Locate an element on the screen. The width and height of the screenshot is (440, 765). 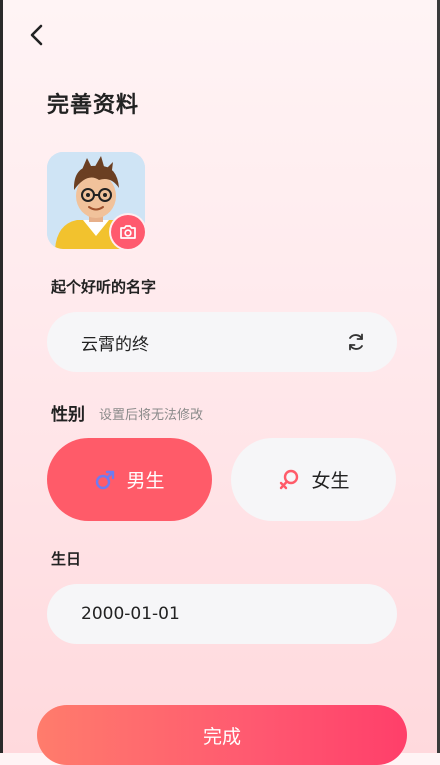
birthday-label: 生日 is located at coordinates (66, 559).